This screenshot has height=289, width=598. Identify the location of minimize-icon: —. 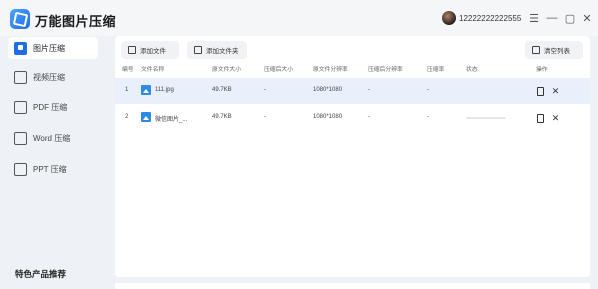
(552, 18).